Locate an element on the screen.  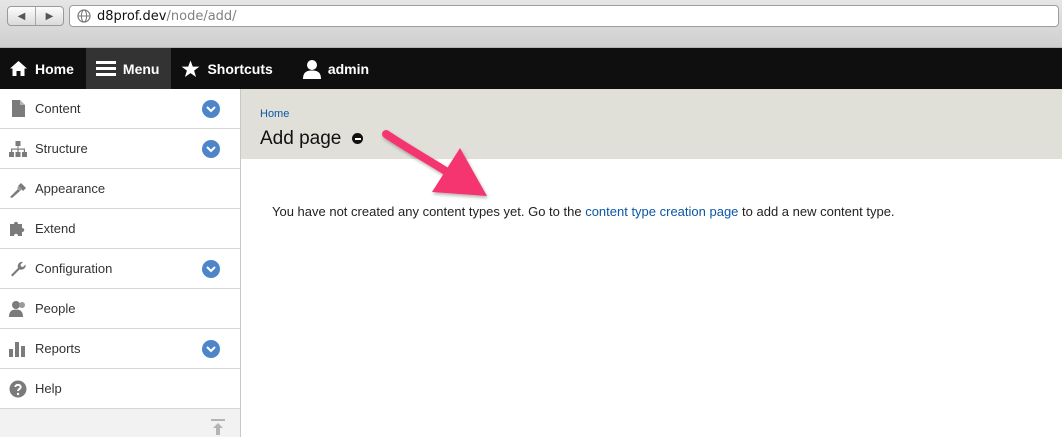
message-text-after: to add a new content type. is located at coordinates (816, 211).